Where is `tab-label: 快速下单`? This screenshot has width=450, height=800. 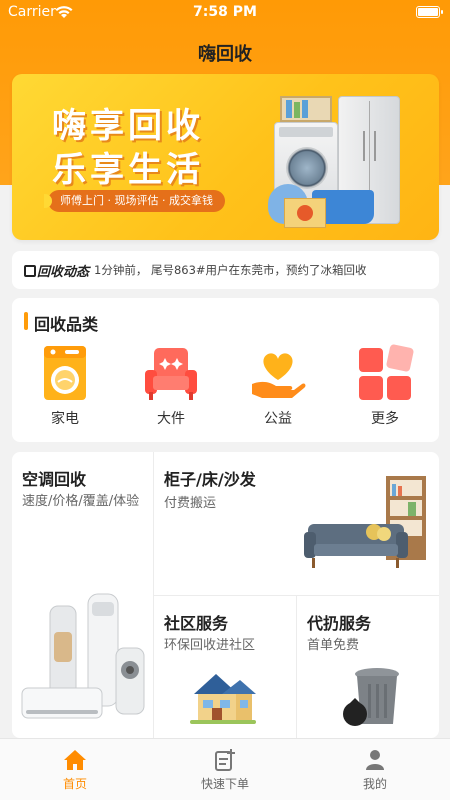
tab-label: 快速下单 is located at coordinates (224, 784).